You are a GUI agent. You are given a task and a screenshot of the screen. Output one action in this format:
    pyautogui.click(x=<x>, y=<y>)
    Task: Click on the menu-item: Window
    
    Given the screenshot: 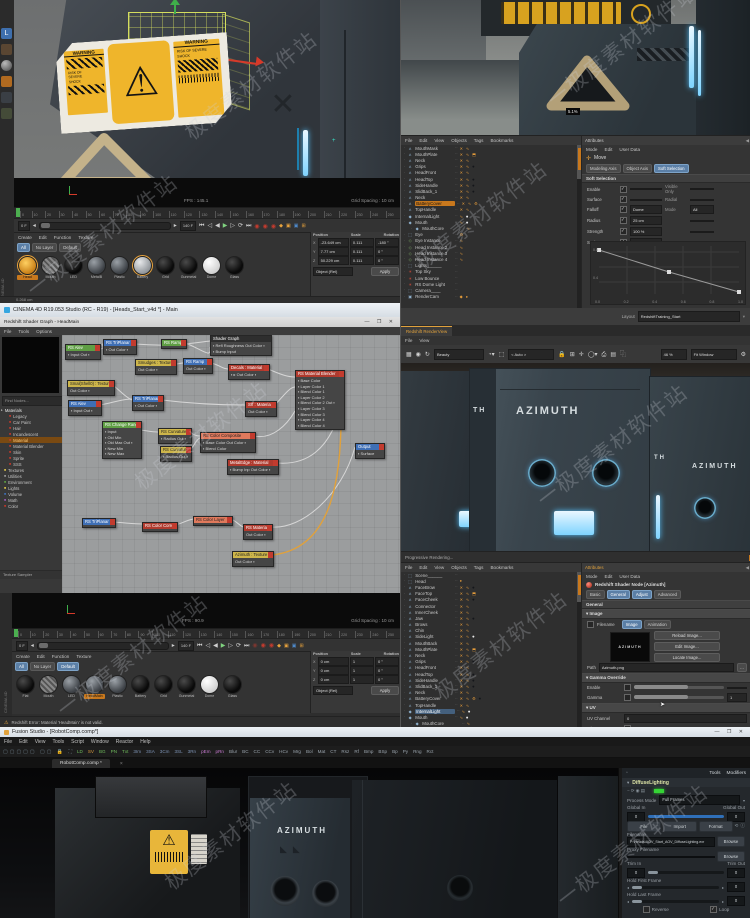 What is the action you would take?
    pyautogui.click(x=100, y=742)
    